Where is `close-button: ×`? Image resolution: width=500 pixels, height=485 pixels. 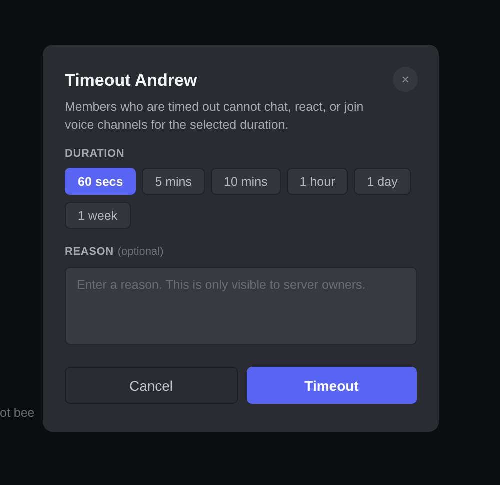
close-button: × is located at coordinates (405, 79).